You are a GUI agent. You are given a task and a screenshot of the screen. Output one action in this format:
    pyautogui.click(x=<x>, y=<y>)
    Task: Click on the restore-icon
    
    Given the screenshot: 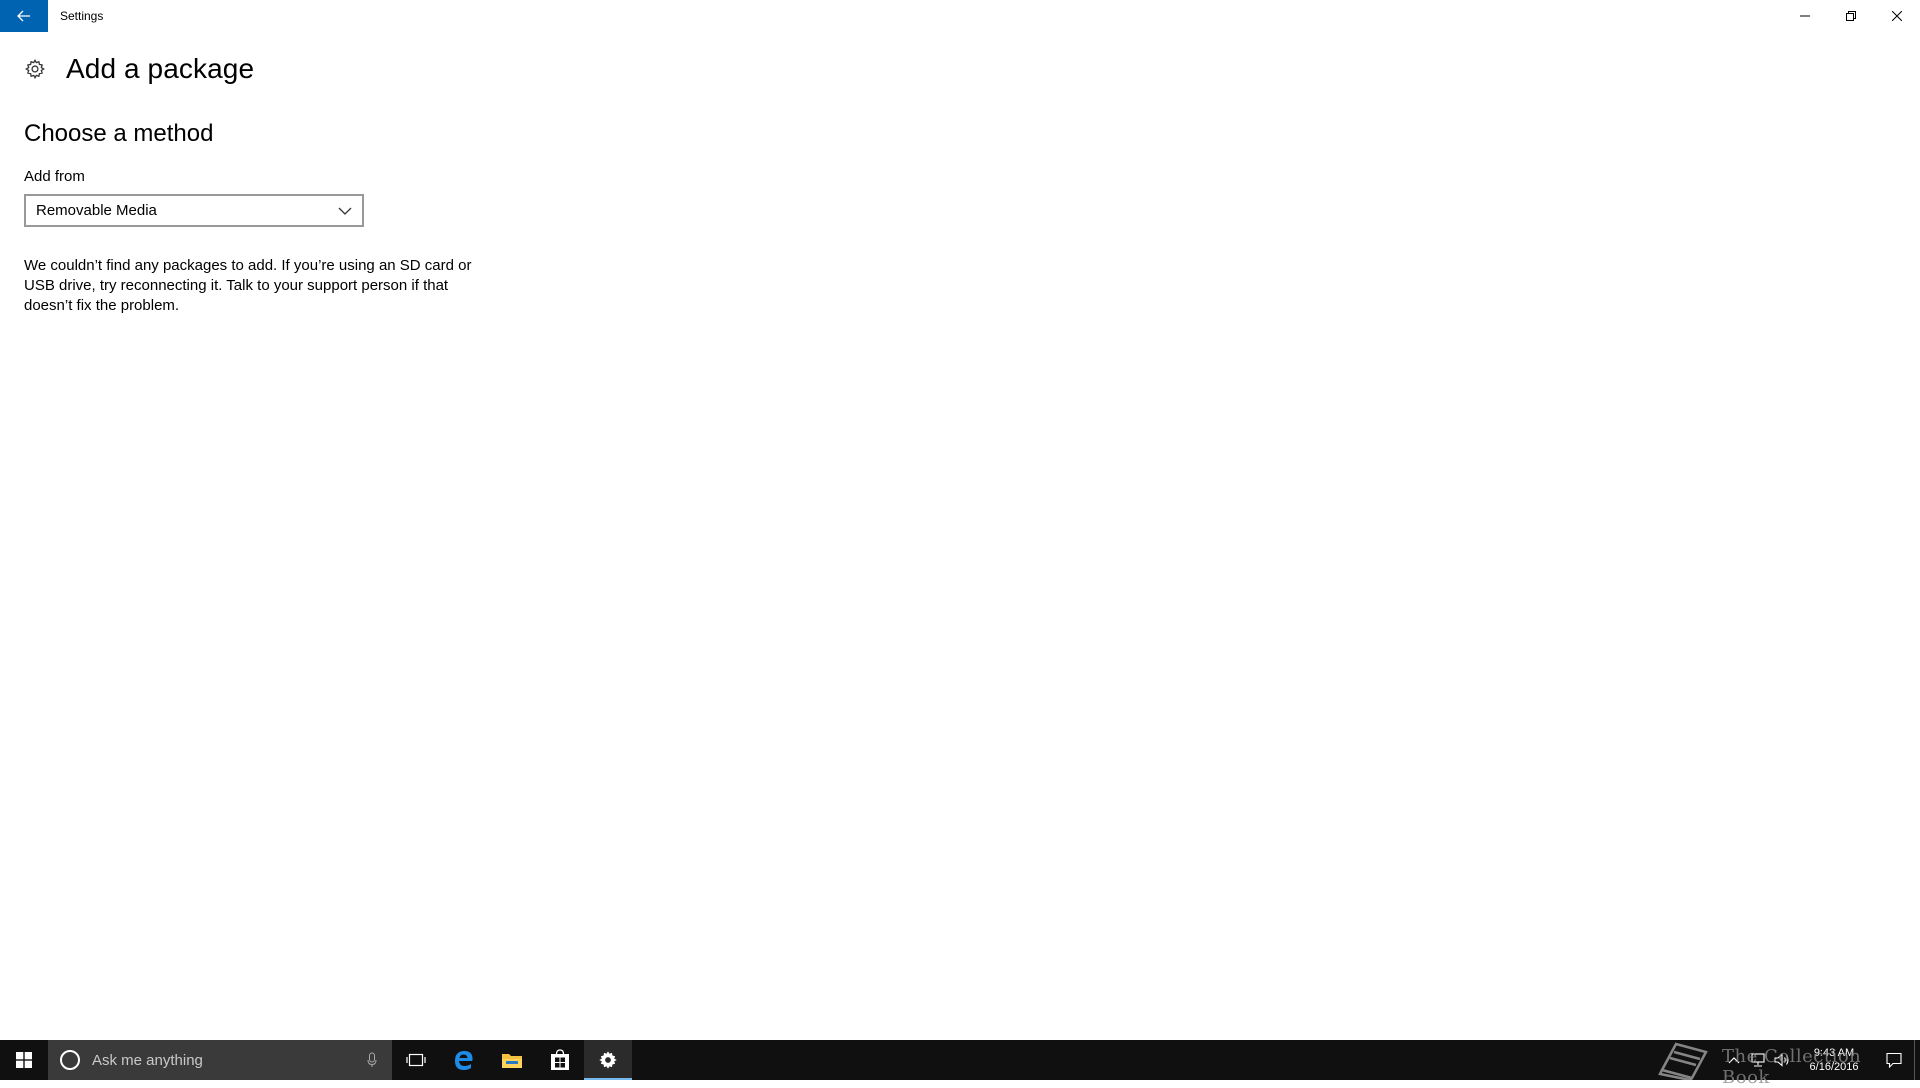 What is the action you would take?
    pyautogui.click(x=1851, y=16)
    